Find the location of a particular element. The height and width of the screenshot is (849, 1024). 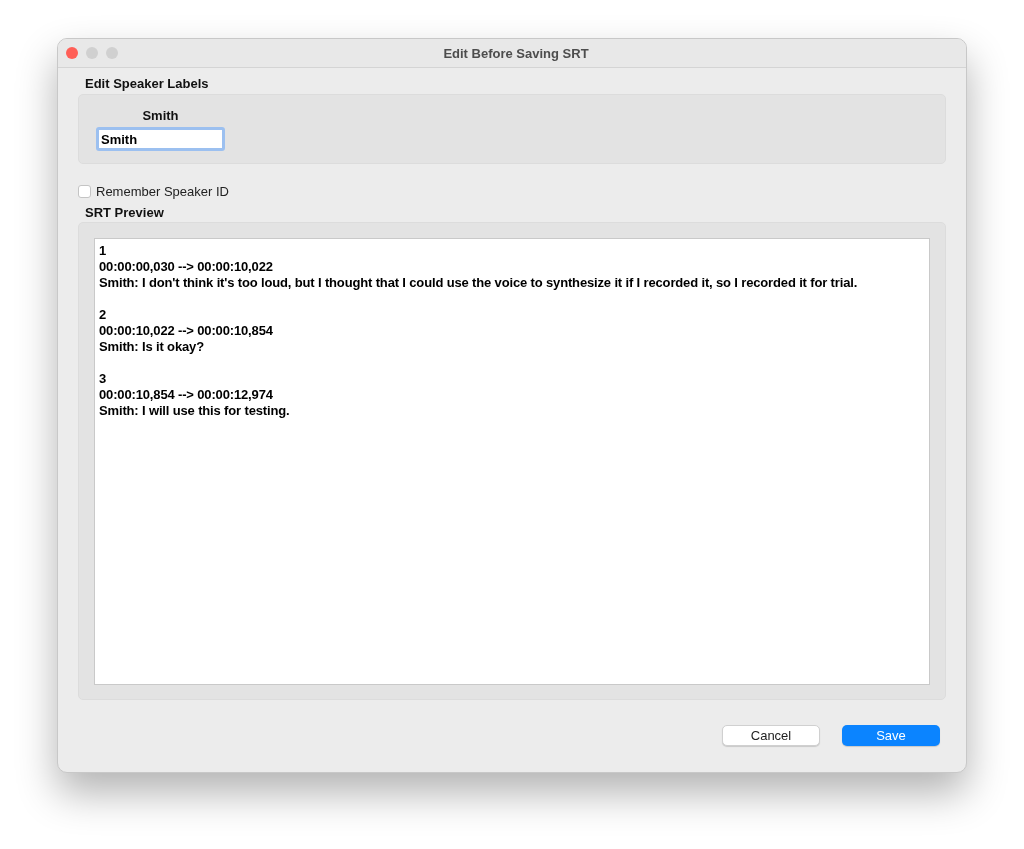

subtitle-timing: 00:00:10,854 --> 00:00:12,974 is located at coordinates (186, 395).